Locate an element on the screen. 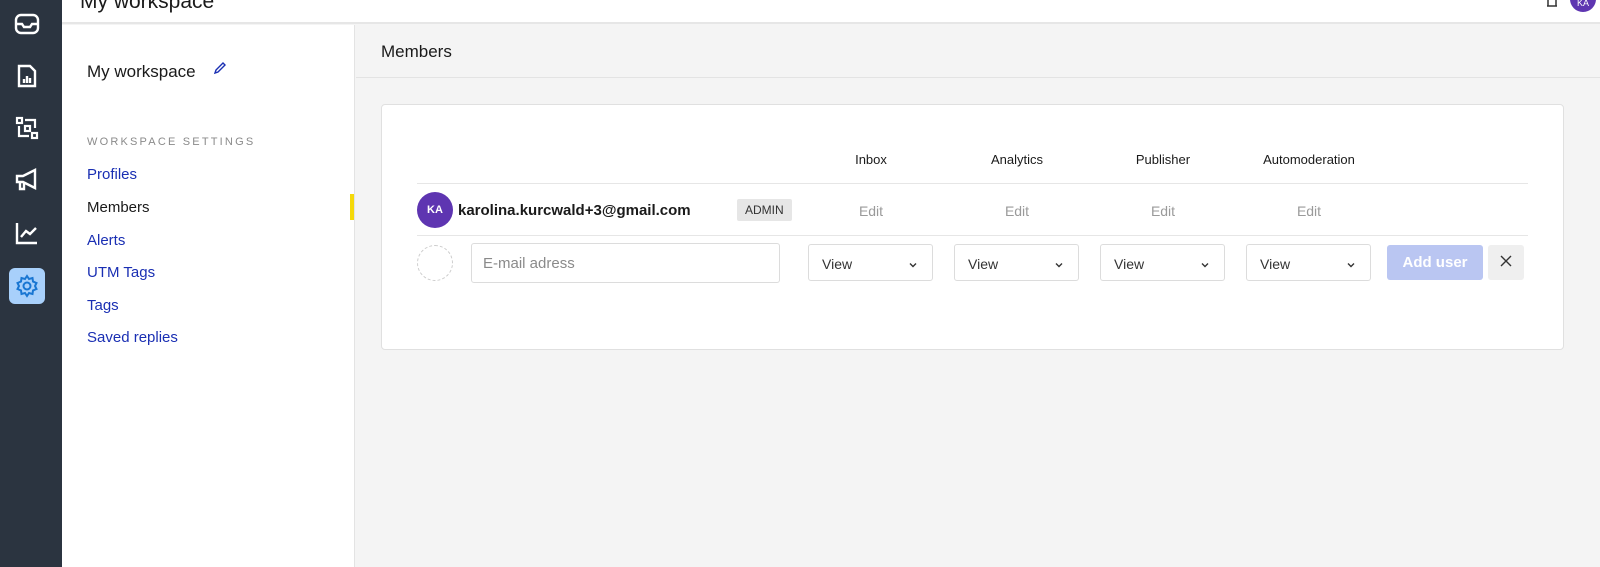 The height and width of the screenshot is (567, 1600). cancel-button is located at coordinates (1506, 262).